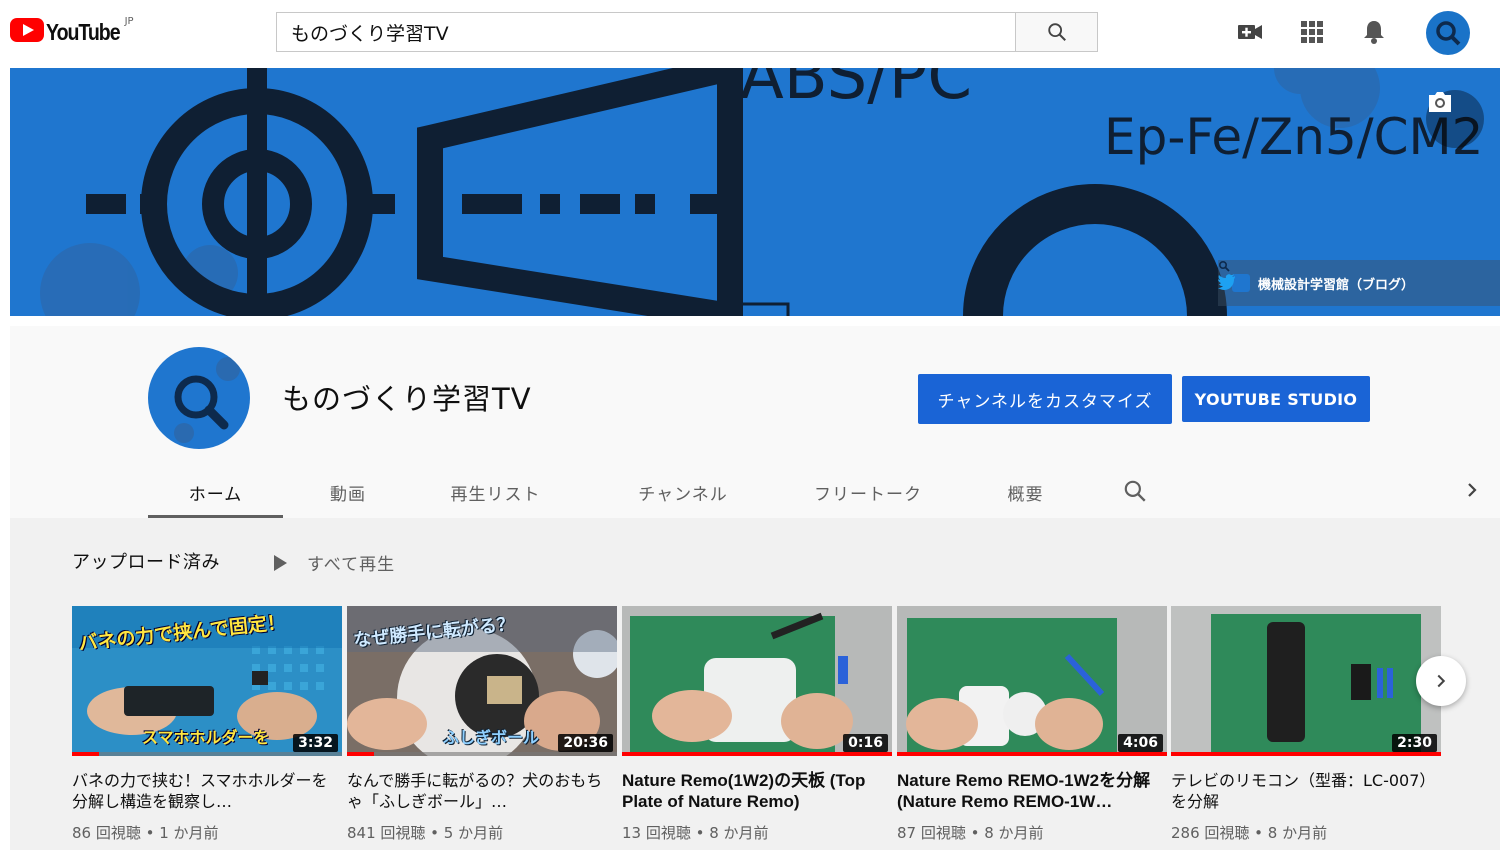 This screenshot has width=1500, height=850. What do you see at coordinates (1045, 399) in the screenshot?
I see `customize-channel-button: チャンネルをカスタマイズ` at bounding box center [1045, 399].